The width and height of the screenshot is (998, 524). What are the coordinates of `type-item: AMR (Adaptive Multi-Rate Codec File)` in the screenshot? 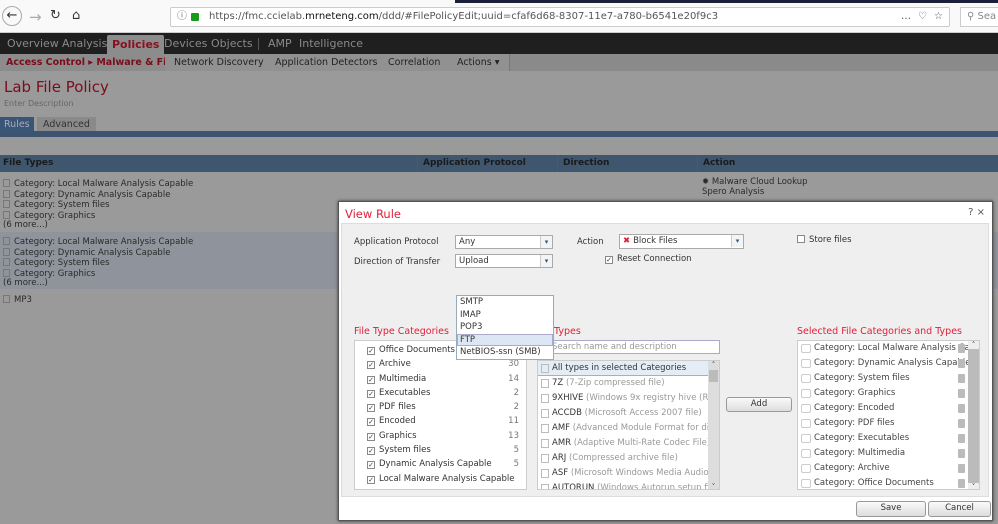 It's located at (628, 443).